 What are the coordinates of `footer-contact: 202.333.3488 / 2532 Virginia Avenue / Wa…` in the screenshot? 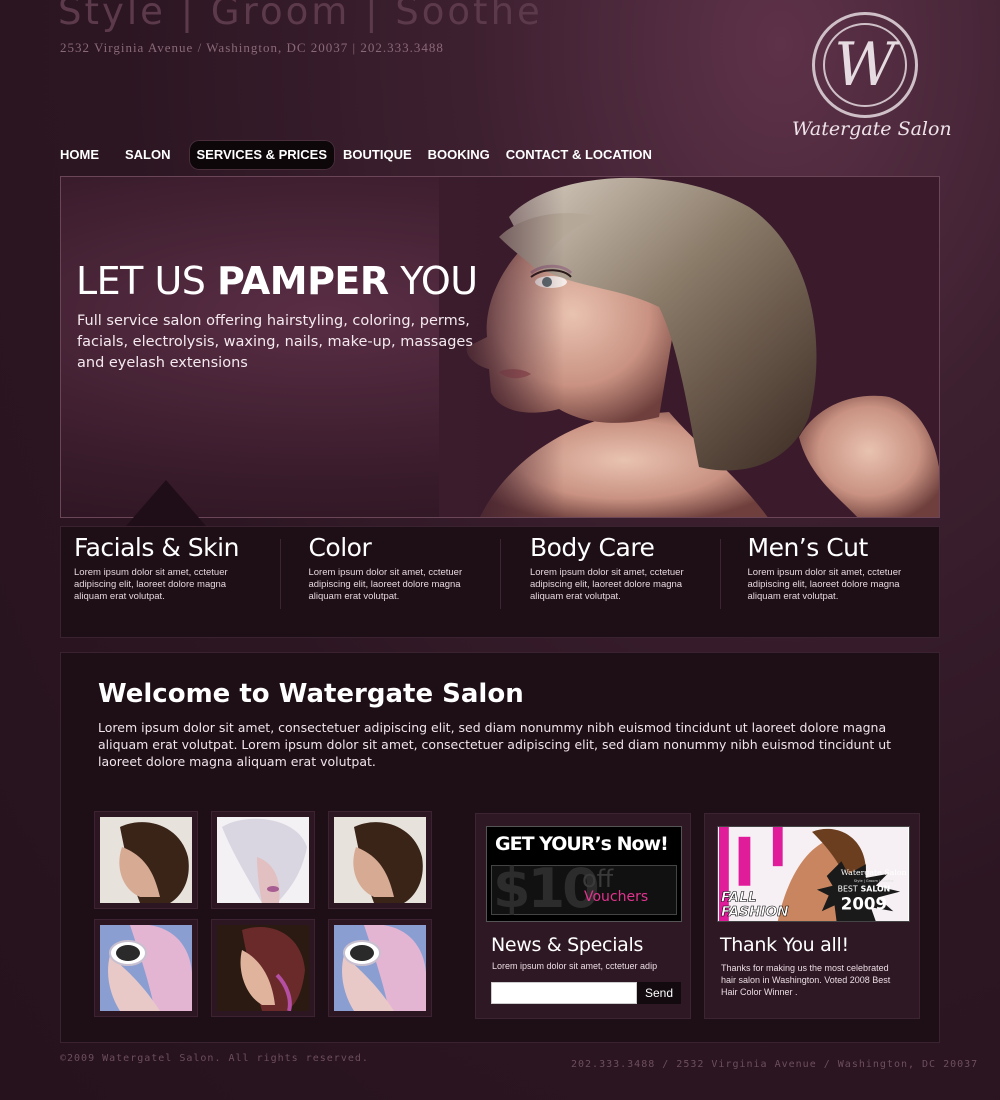 It's located at (775, 1064).